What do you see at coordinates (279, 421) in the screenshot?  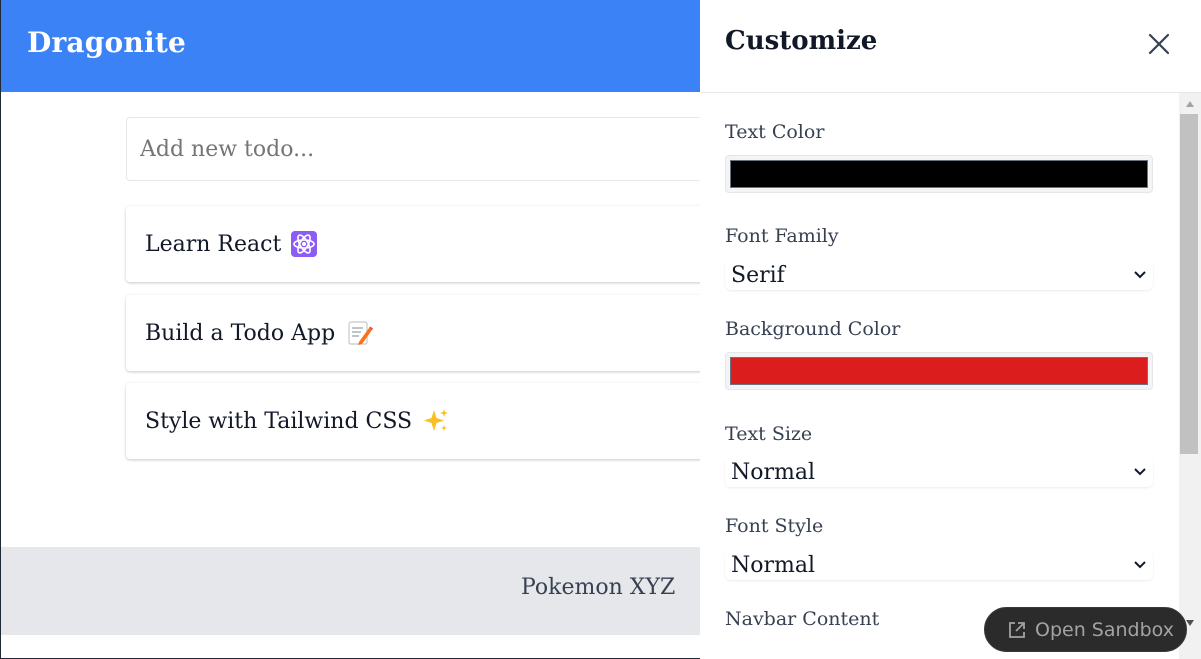 I see `todo-item-text: Style with Tailwind CSS` at bounding box center [279, 421].